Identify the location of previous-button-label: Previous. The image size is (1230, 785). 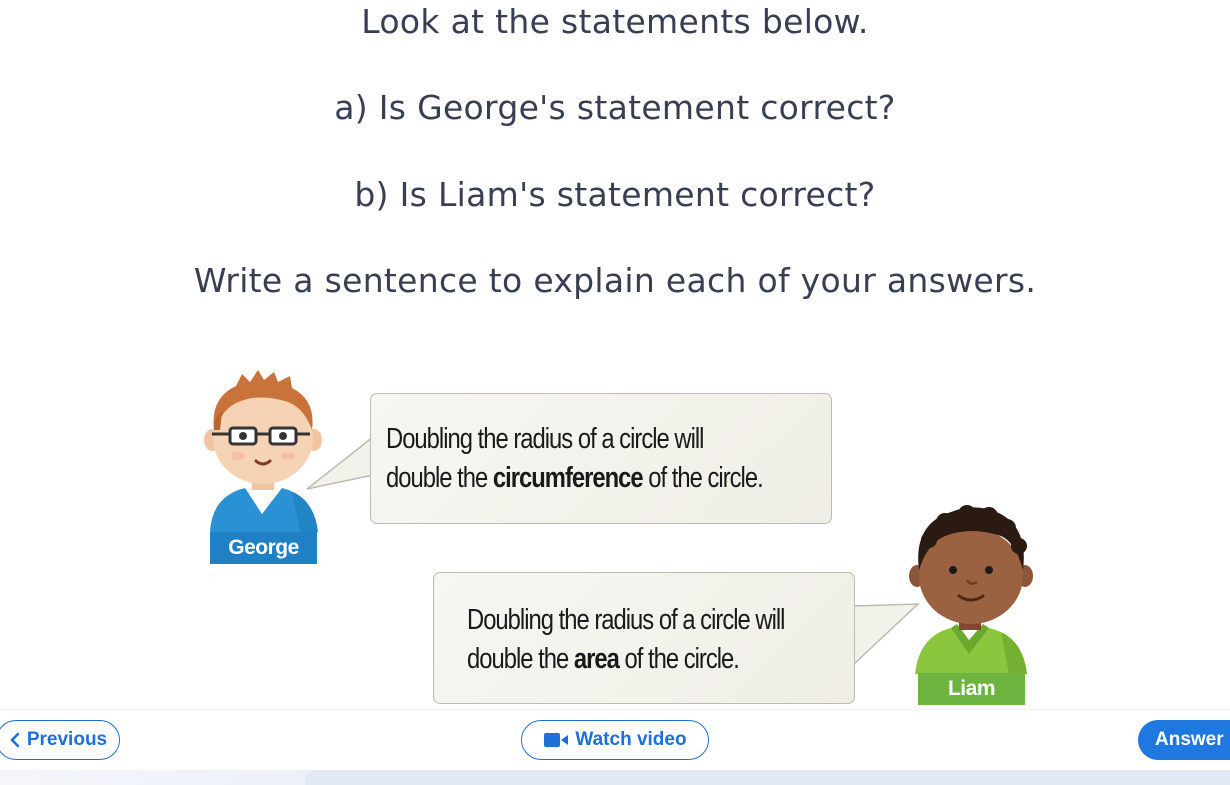
(67, 739).